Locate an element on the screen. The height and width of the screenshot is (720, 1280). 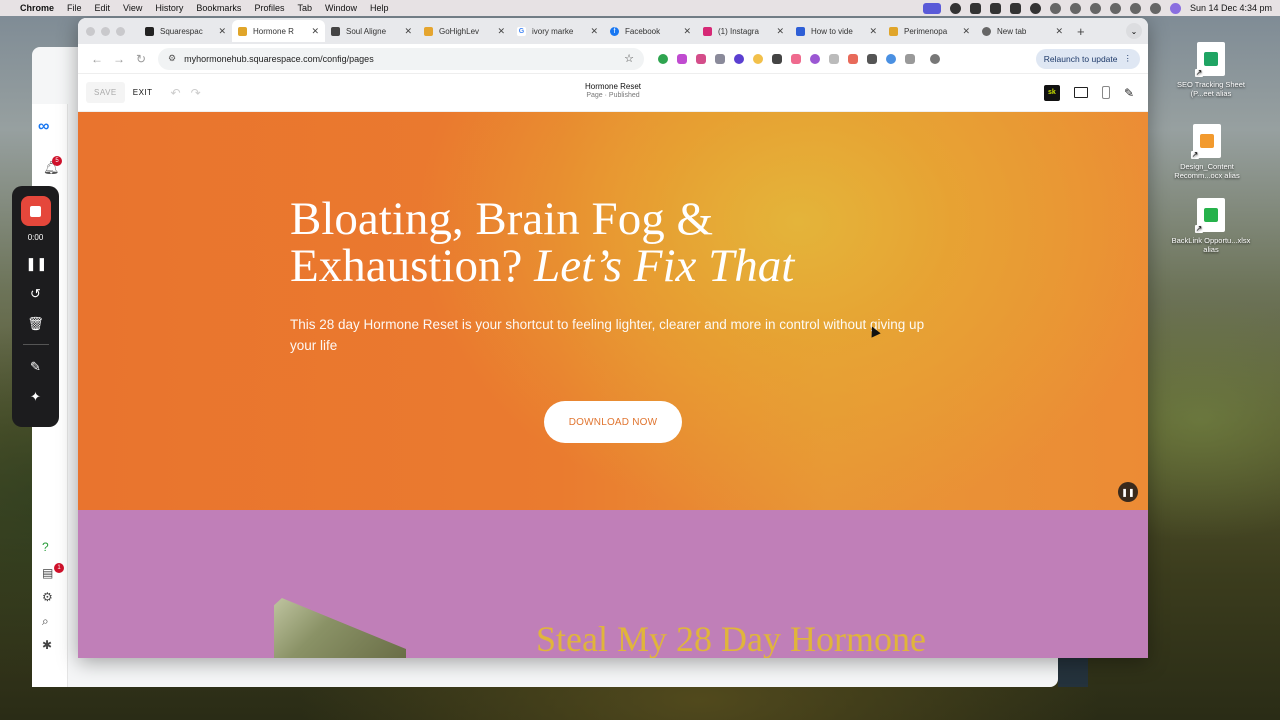
zoom-icon is located at coordinates (955, 8).